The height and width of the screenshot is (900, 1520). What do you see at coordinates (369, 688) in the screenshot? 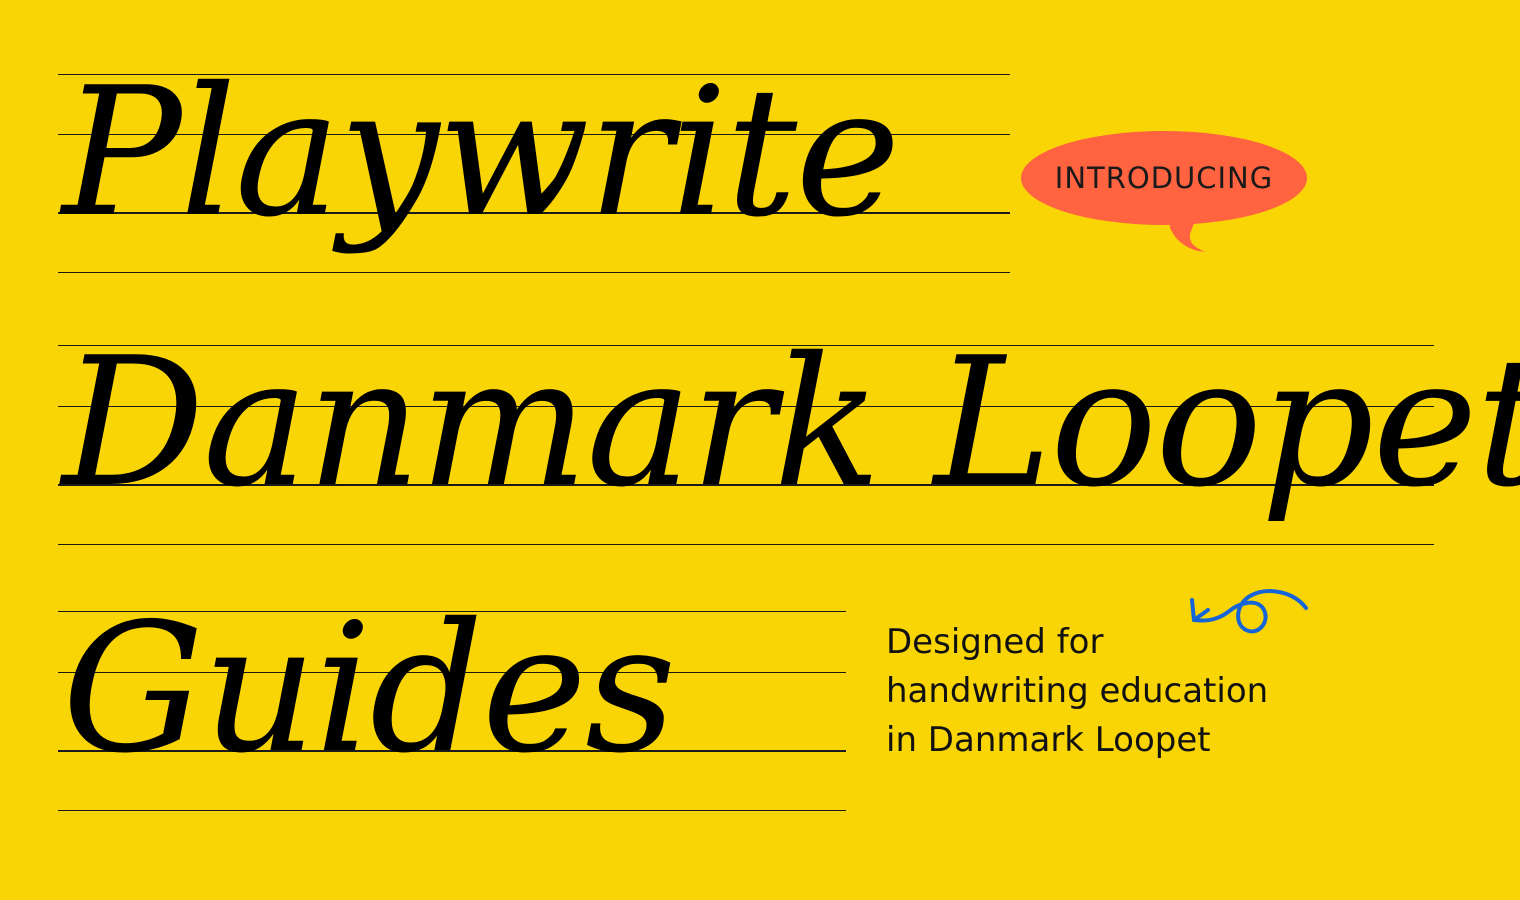
I see `title-line-3: Guides` at bounding box center [369, 688].